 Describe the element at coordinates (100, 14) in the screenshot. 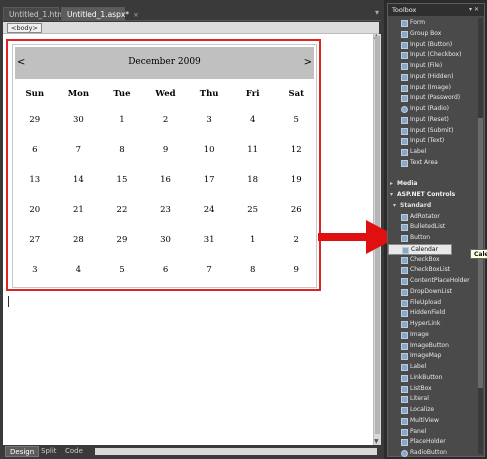

I see `tab-untitled-aspx: Untitled_1.aspx* ×` at that location.